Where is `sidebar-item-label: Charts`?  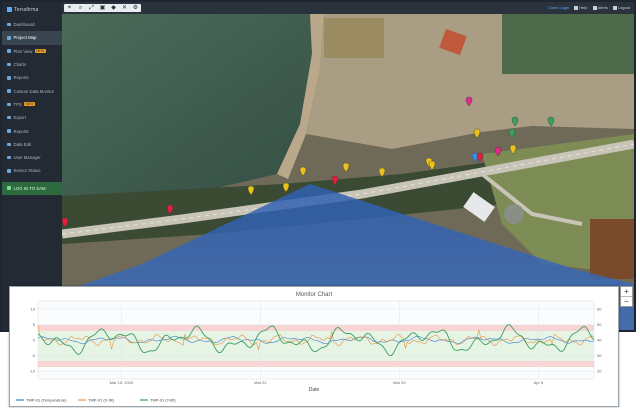
sidebar-item-label: Charts is located at coordinates (20, 65).